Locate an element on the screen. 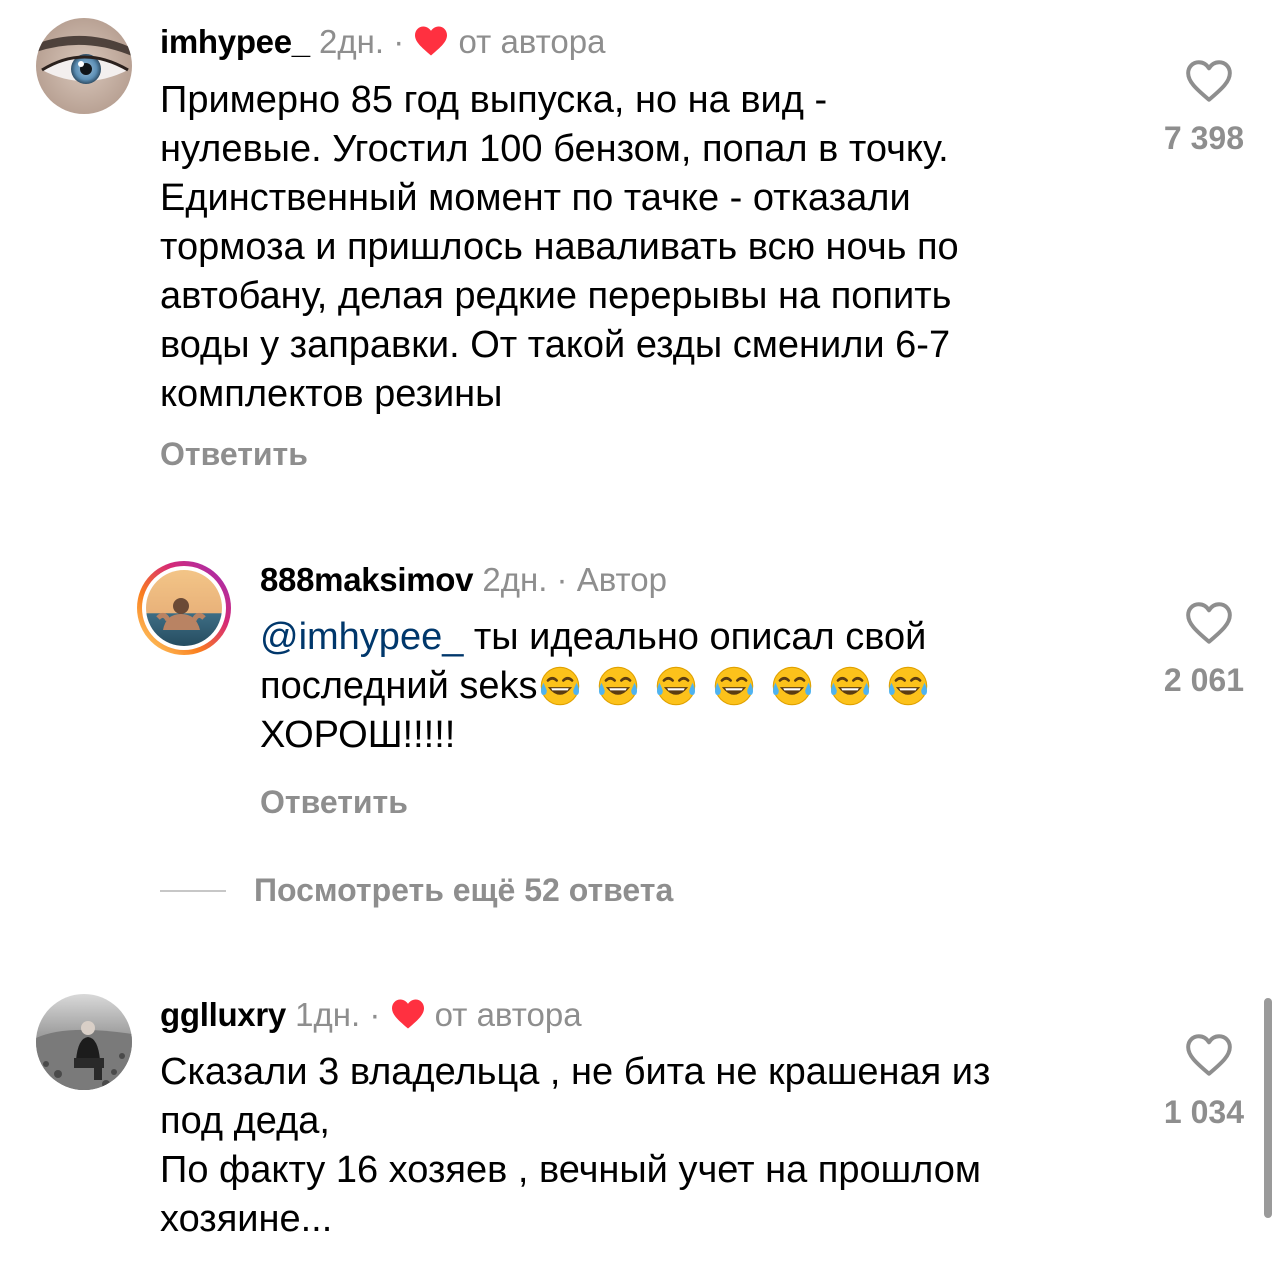 The height and width of the screenshot is (1270, 1280). avatar-eye-image is located at coordinates (84, 66).